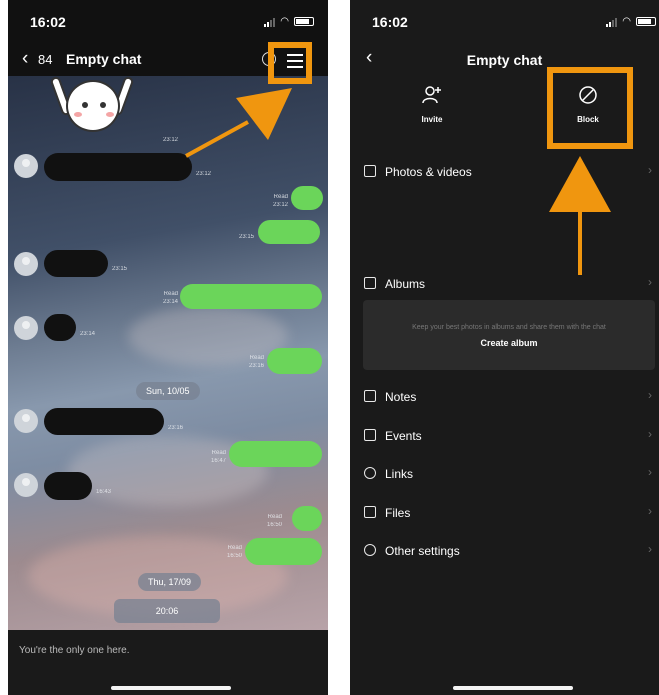 The image size is (659, 695). I want to click on link-icon, so click(370, 473).